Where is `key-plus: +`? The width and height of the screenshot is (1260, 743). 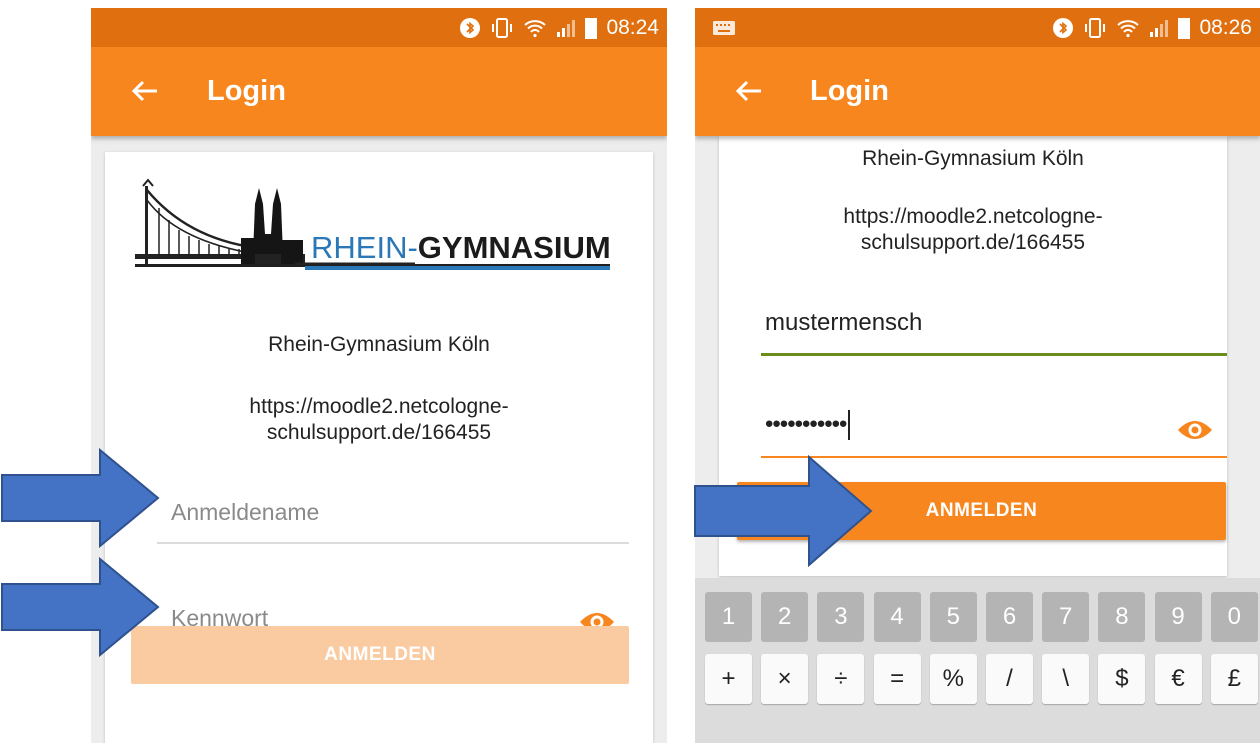 key-plus: + is located at coordinates (728, 679).